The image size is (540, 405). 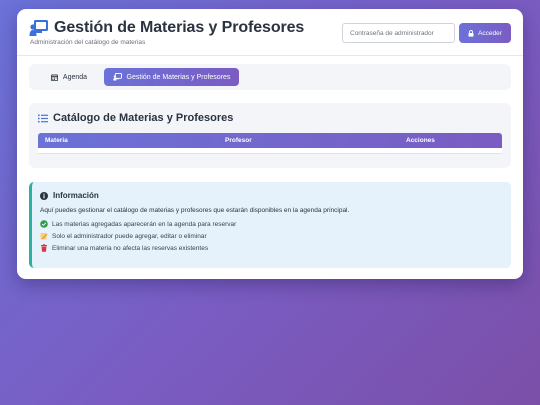 I want to click on calendar-icon, so click(x=54, y=77).